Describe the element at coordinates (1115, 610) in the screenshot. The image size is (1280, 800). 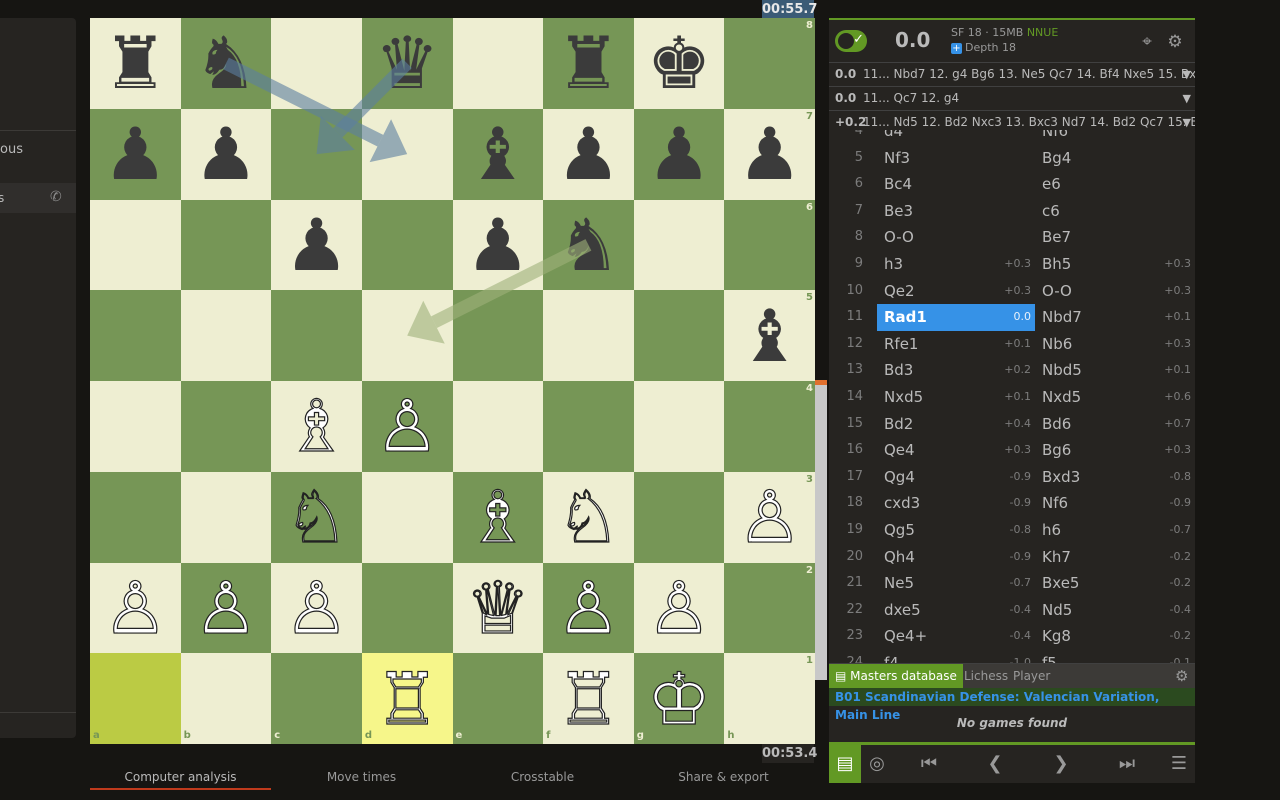
I see `black-move: Nd5 -0.4` at that location.